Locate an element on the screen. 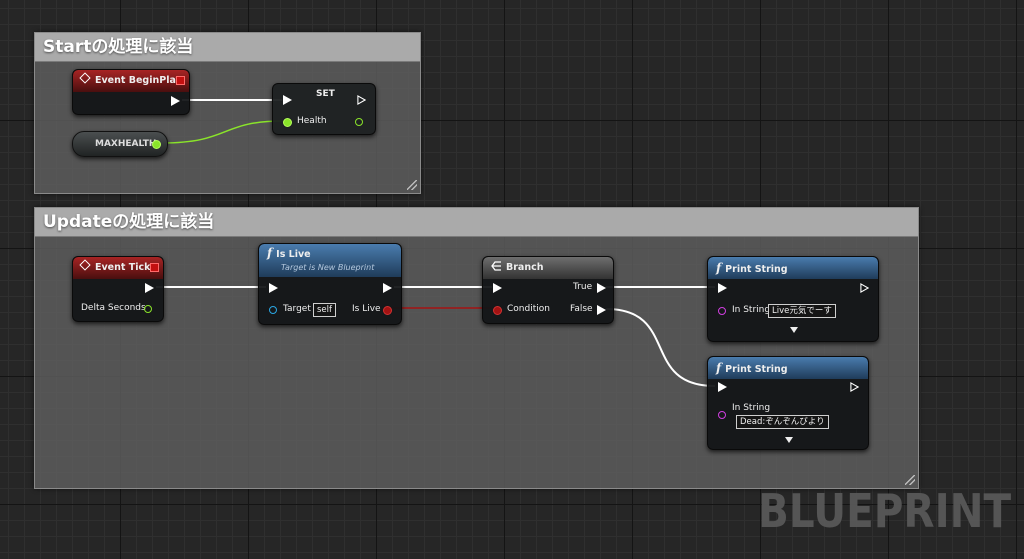  health-in-pin is located at coordinates (287, 122).